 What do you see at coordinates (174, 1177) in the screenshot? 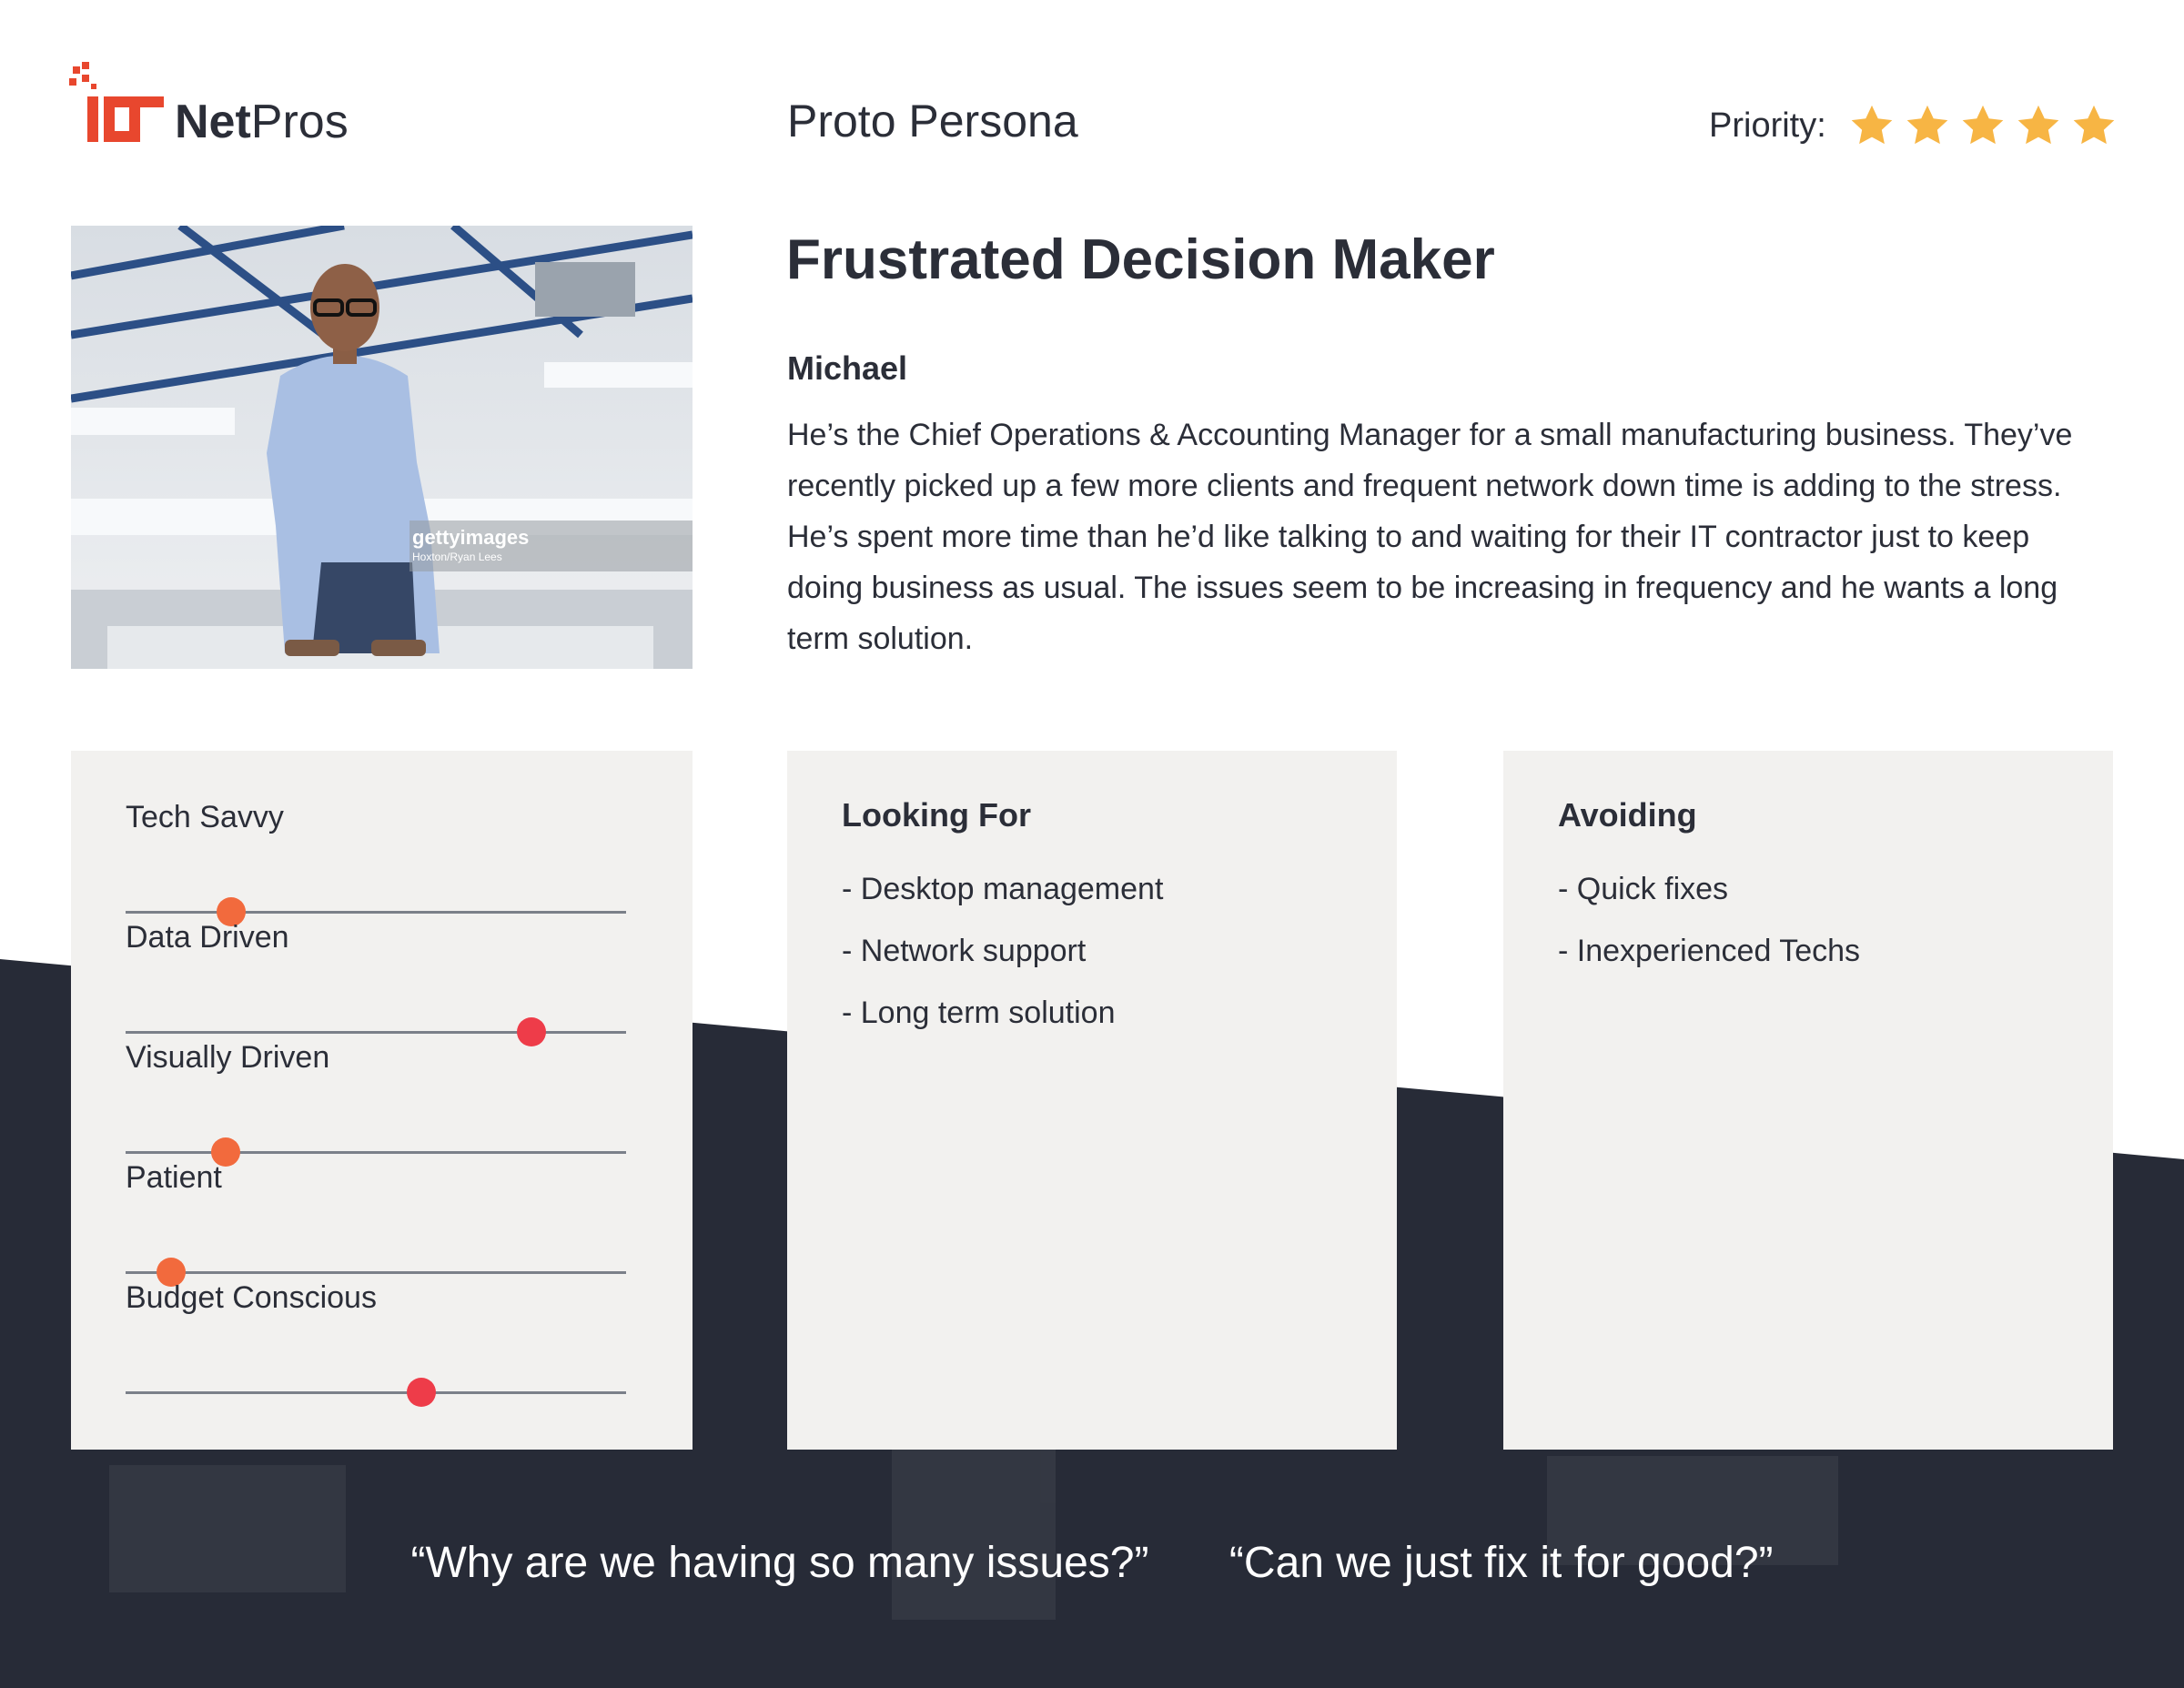
I see `trait-label: Patient` at bounding box center [174, 1177].